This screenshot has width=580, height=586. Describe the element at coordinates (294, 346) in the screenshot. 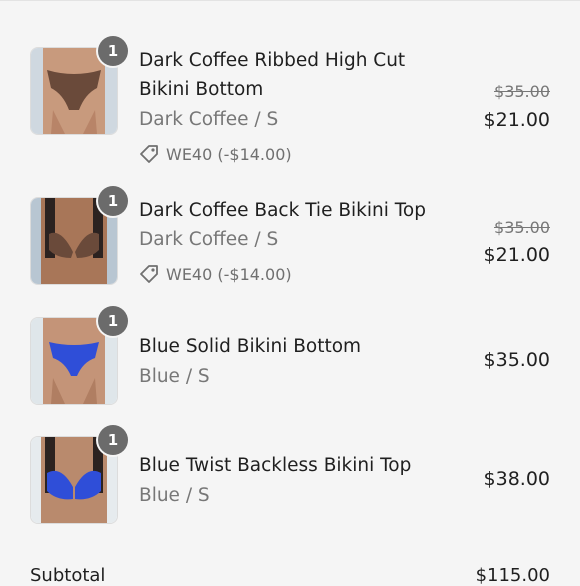

I see `product-title: Blue Solid Bikini Bottom` at that location.